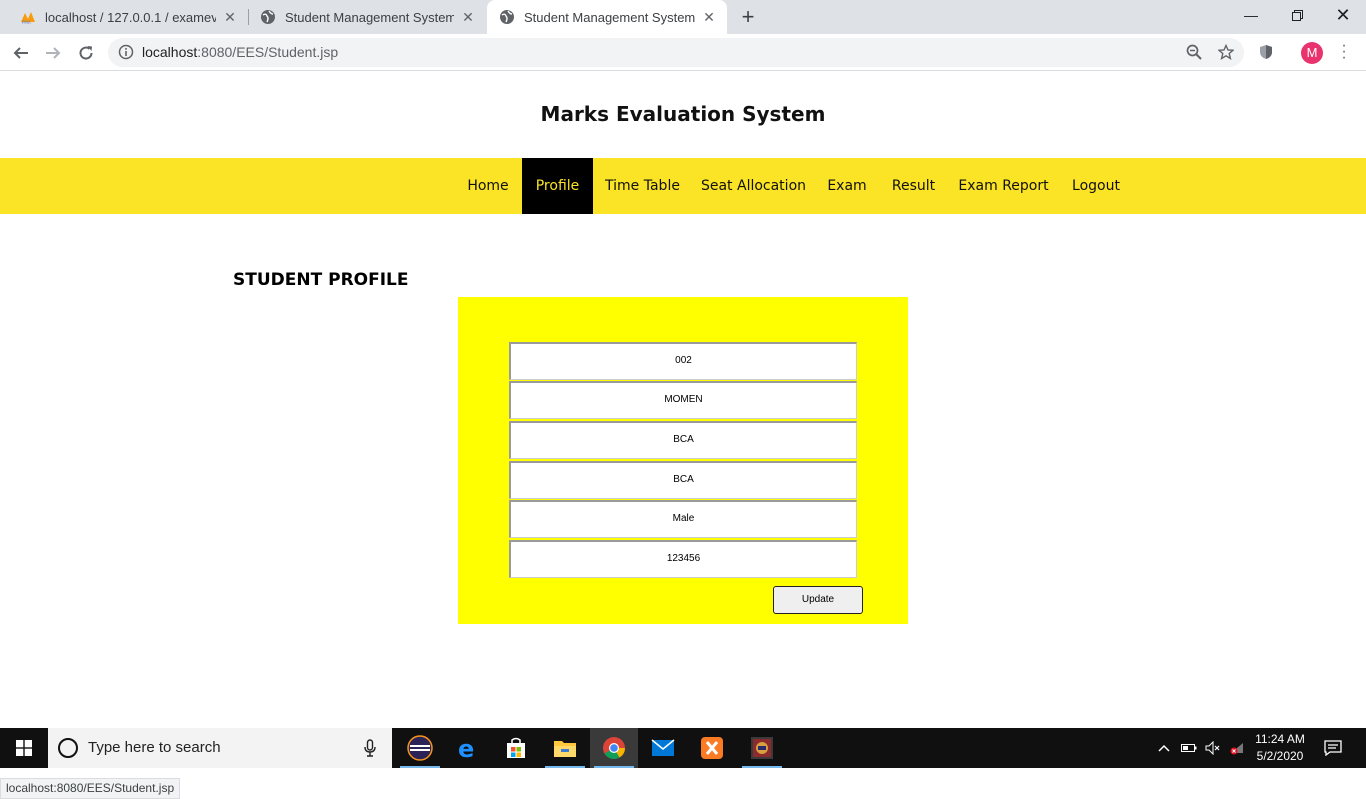 The image size is (1366, 799). I want to click on taskbar-eclipse, so click(420, 748).